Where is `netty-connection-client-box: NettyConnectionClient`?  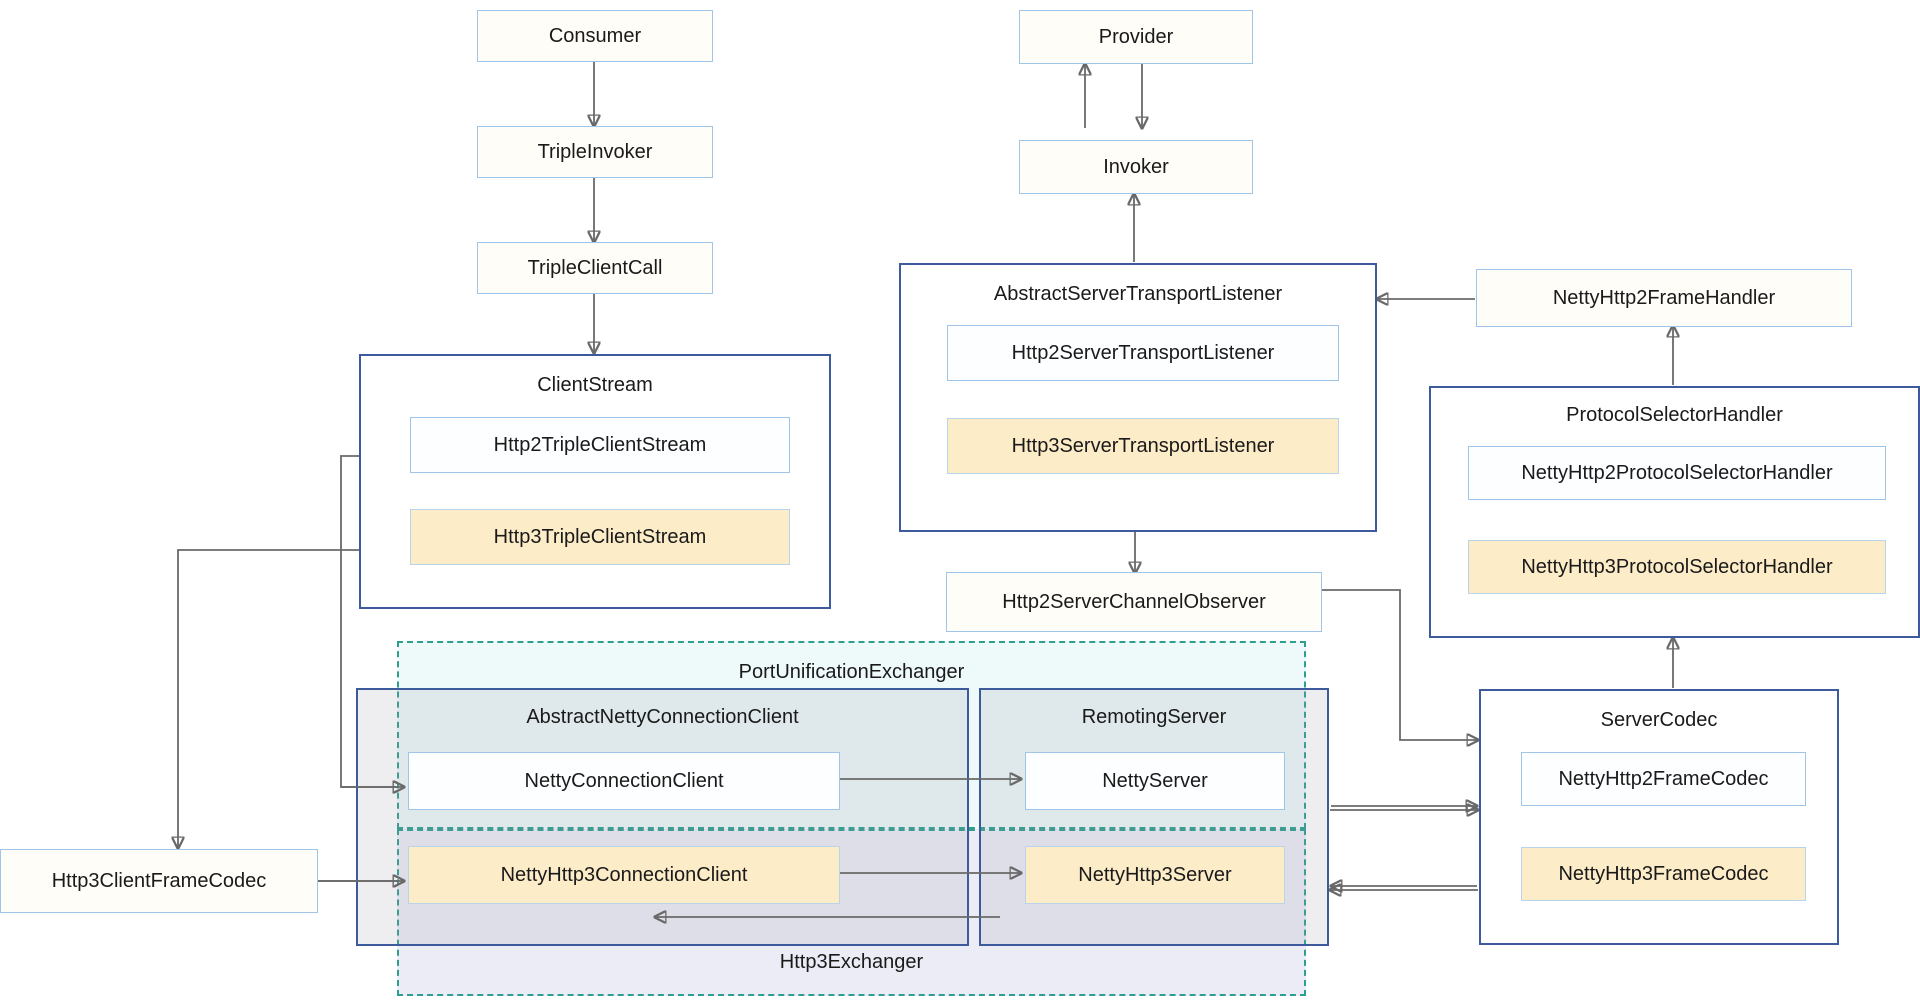 netty-connection-client-box: NettyConnectionClient is located at coordinates (624, 781).